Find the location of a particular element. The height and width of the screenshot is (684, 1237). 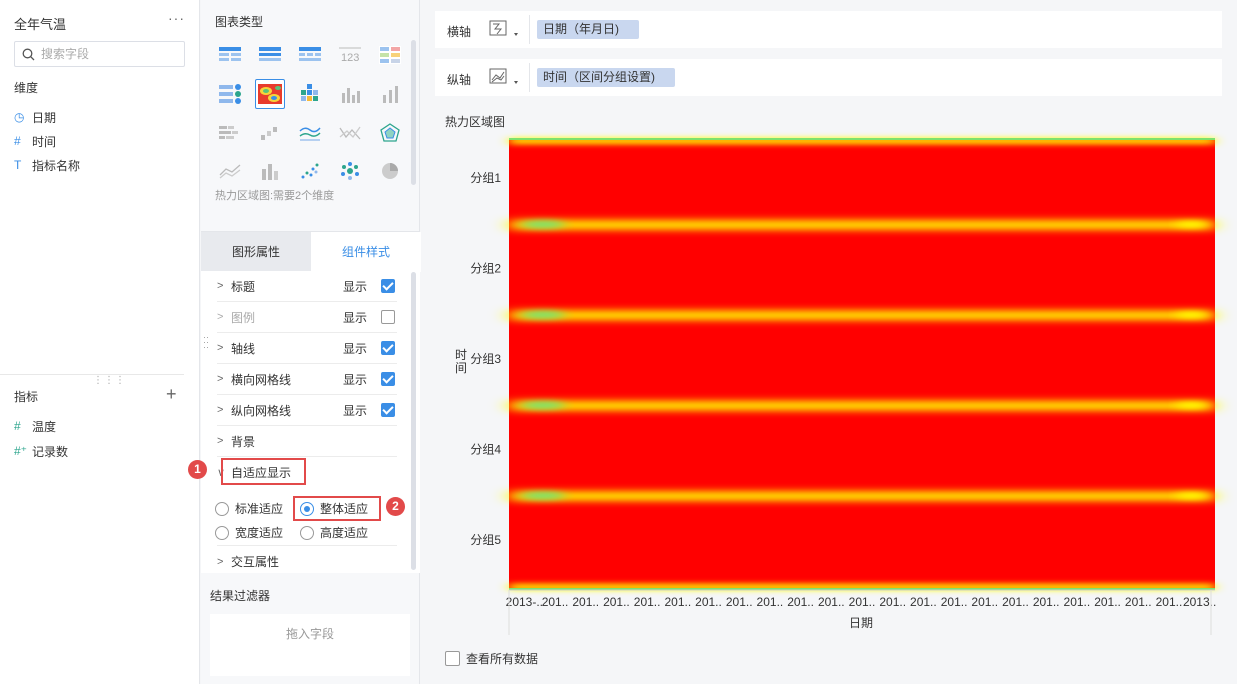

prop-title: > 标题 显示 is located at coordinates (307, 286).